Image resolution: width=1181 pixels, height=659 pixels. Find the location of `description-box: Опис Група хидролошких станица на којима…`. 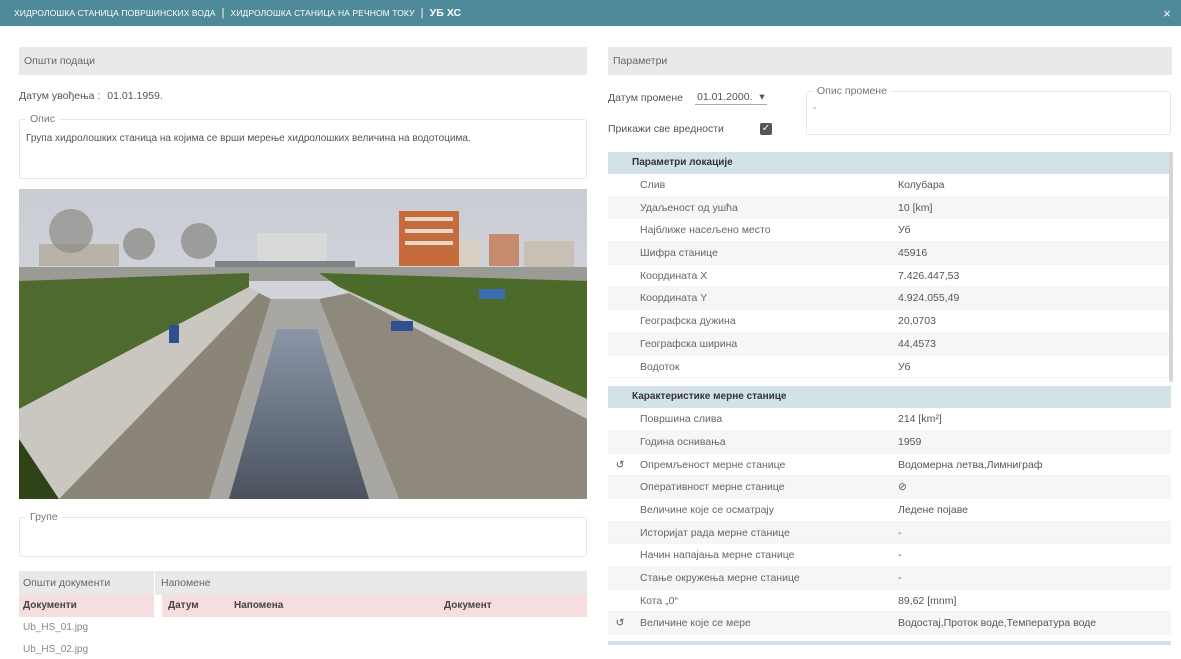

description-box: Опис Група хидролошких станица на којима… is located at coordinates (303, 146).